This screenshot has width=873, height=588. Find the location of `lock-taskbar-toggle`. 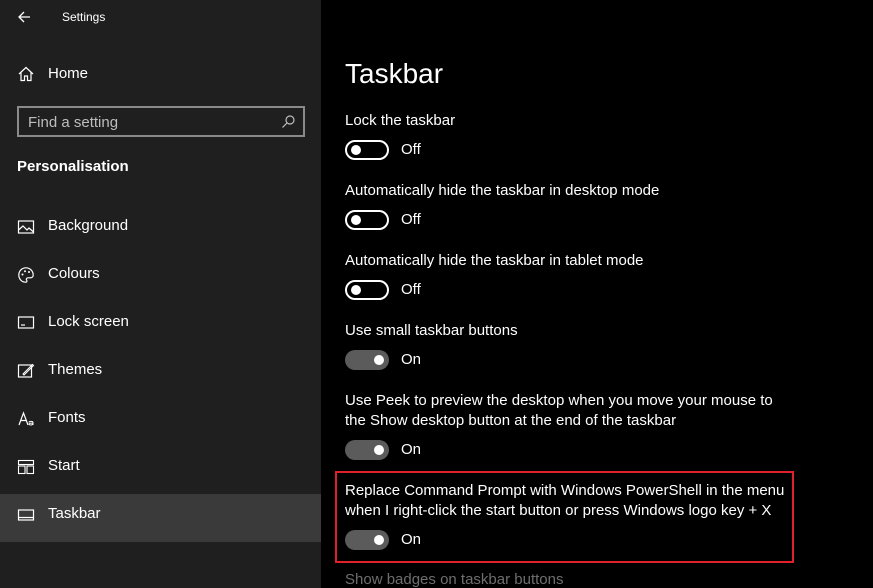

lock-taskbar-toggle is located at coordinates (367, 150).